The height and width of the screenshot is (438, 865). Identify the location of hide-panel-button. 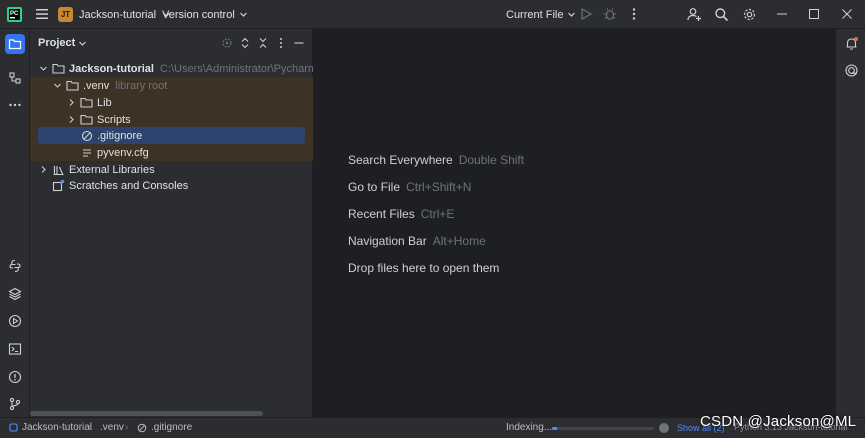
(299, 43).